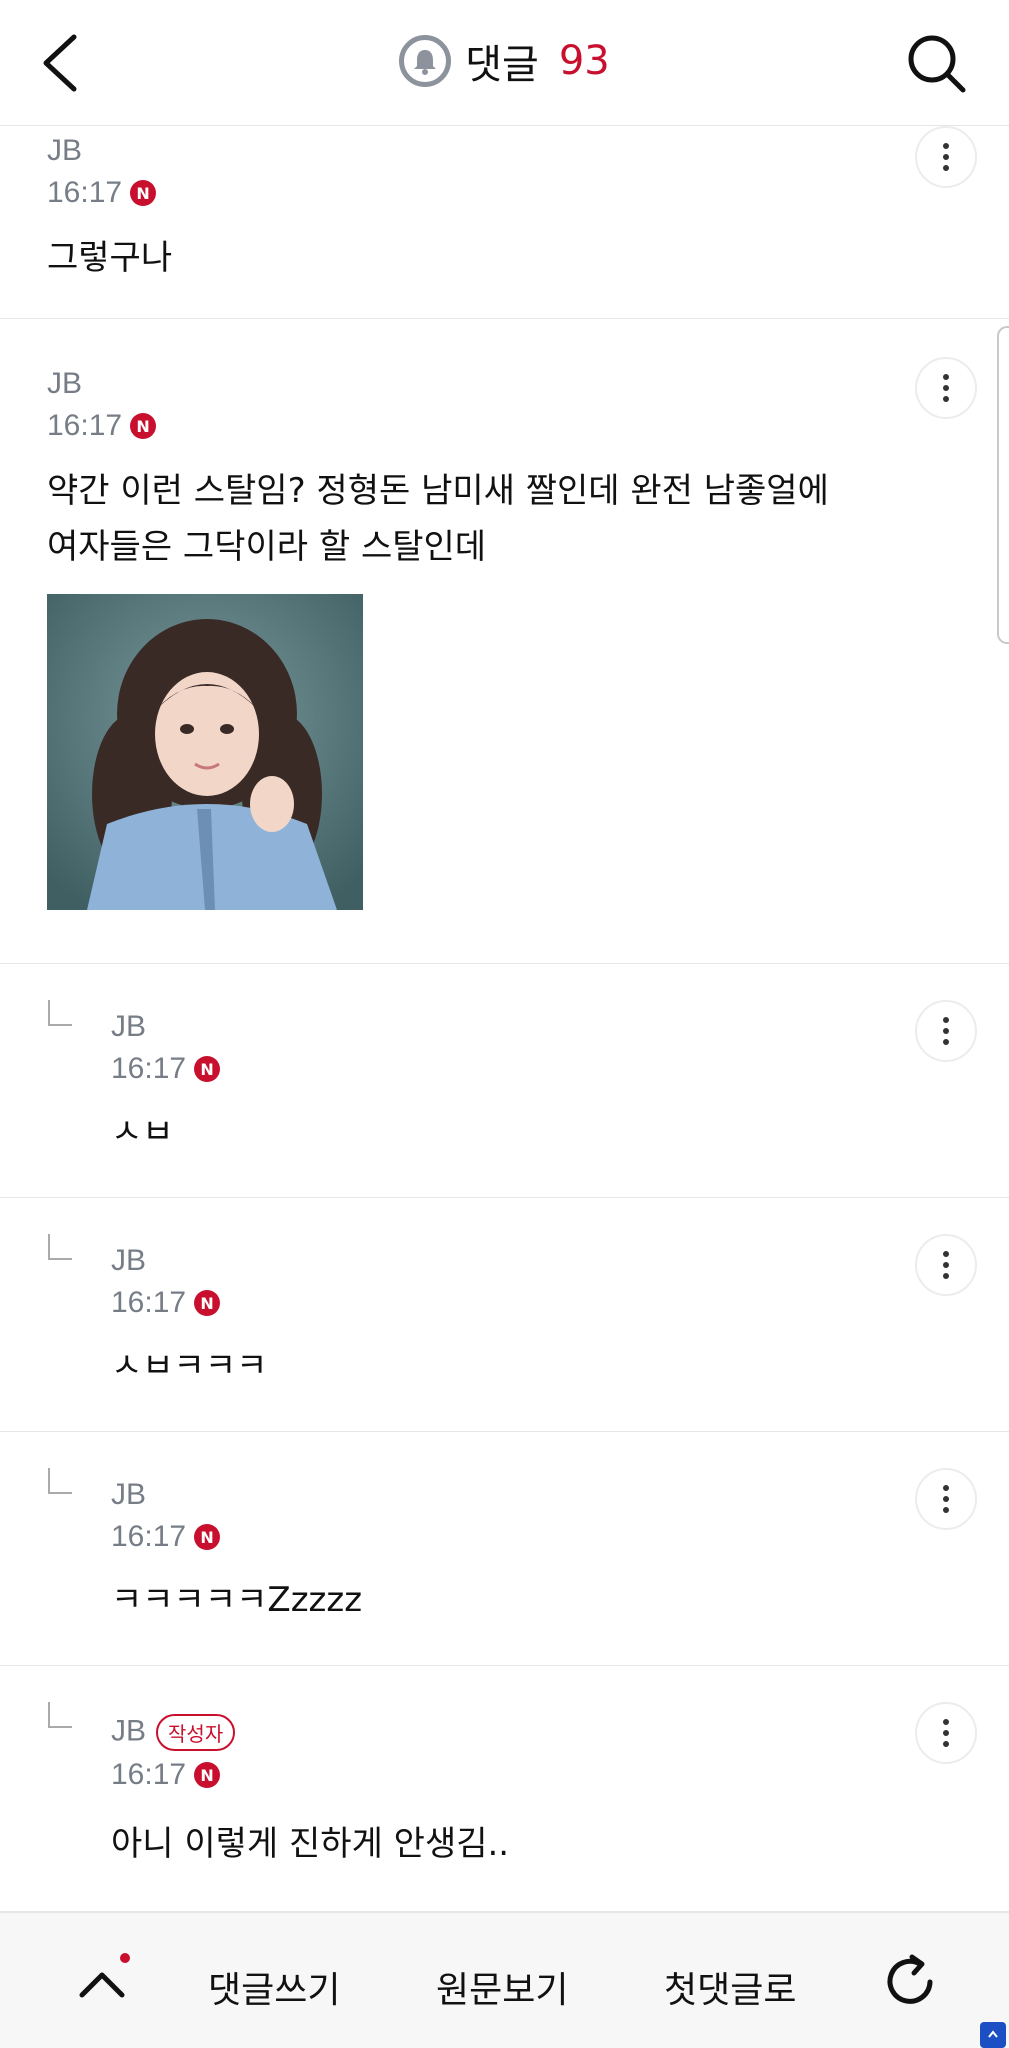  I want to click on comment-author-row: JB 작성자, so click(173, 1732).